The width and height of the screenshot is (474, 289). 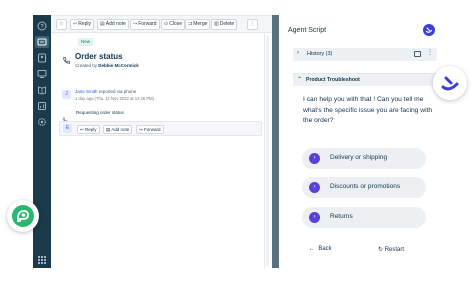 What do you see at coordinates (66, 94) in the screenshot?
I see `avatar: J` at bounding box center [66, 94].